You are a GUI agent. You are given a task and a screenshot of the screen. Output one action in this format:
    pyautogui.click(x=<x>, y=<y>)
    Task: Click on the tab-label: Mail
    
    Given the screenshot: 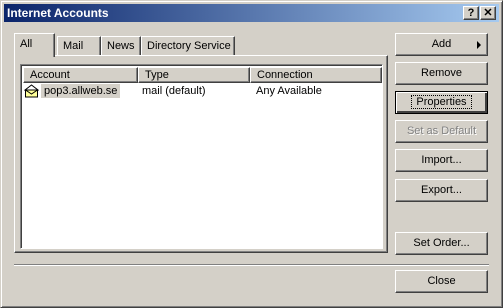 What is the action you would take?
    pyautogui.click(x=73, y=46)
    